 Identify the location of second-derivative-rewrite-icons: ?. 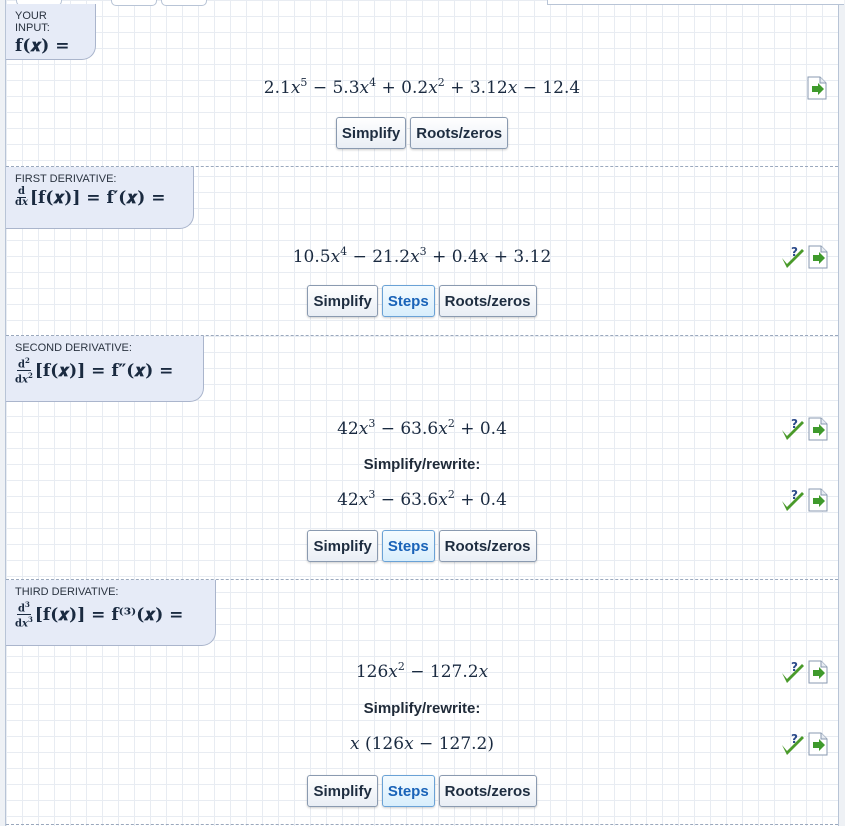
(804, 502).